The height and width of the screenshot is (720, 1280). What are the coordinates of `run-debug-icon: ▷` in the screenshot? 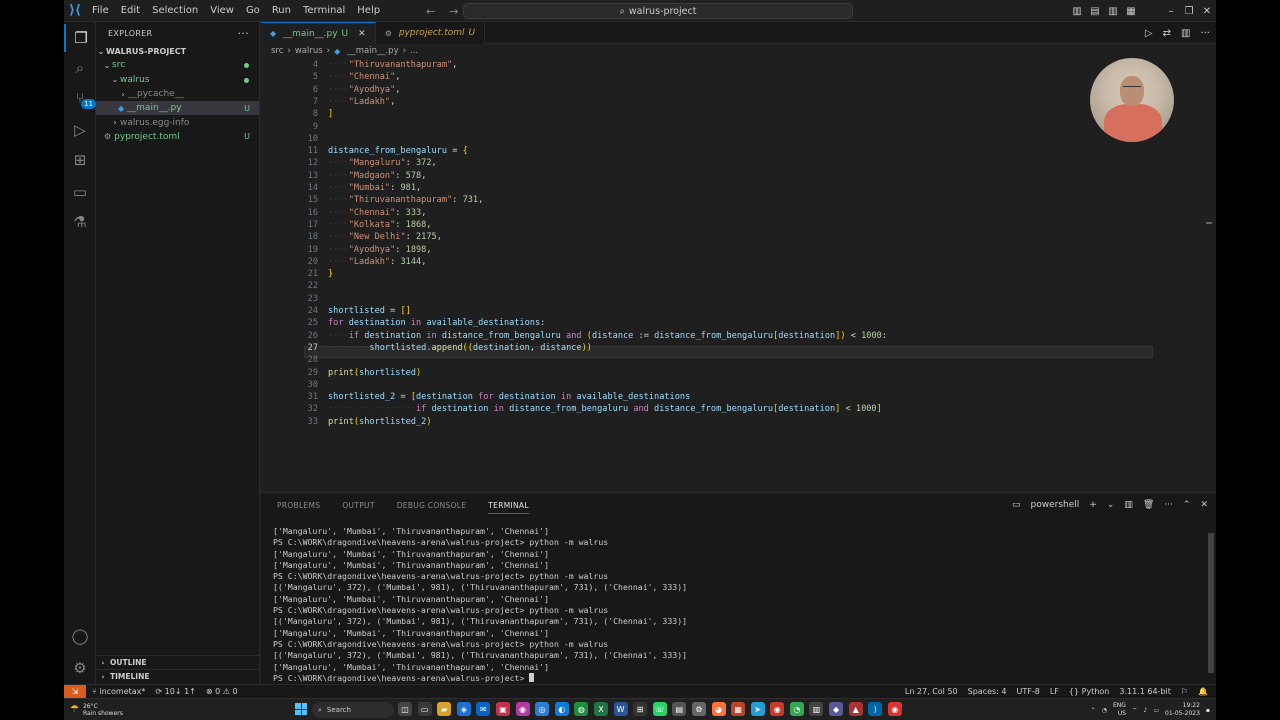 It's located at (80, 130).